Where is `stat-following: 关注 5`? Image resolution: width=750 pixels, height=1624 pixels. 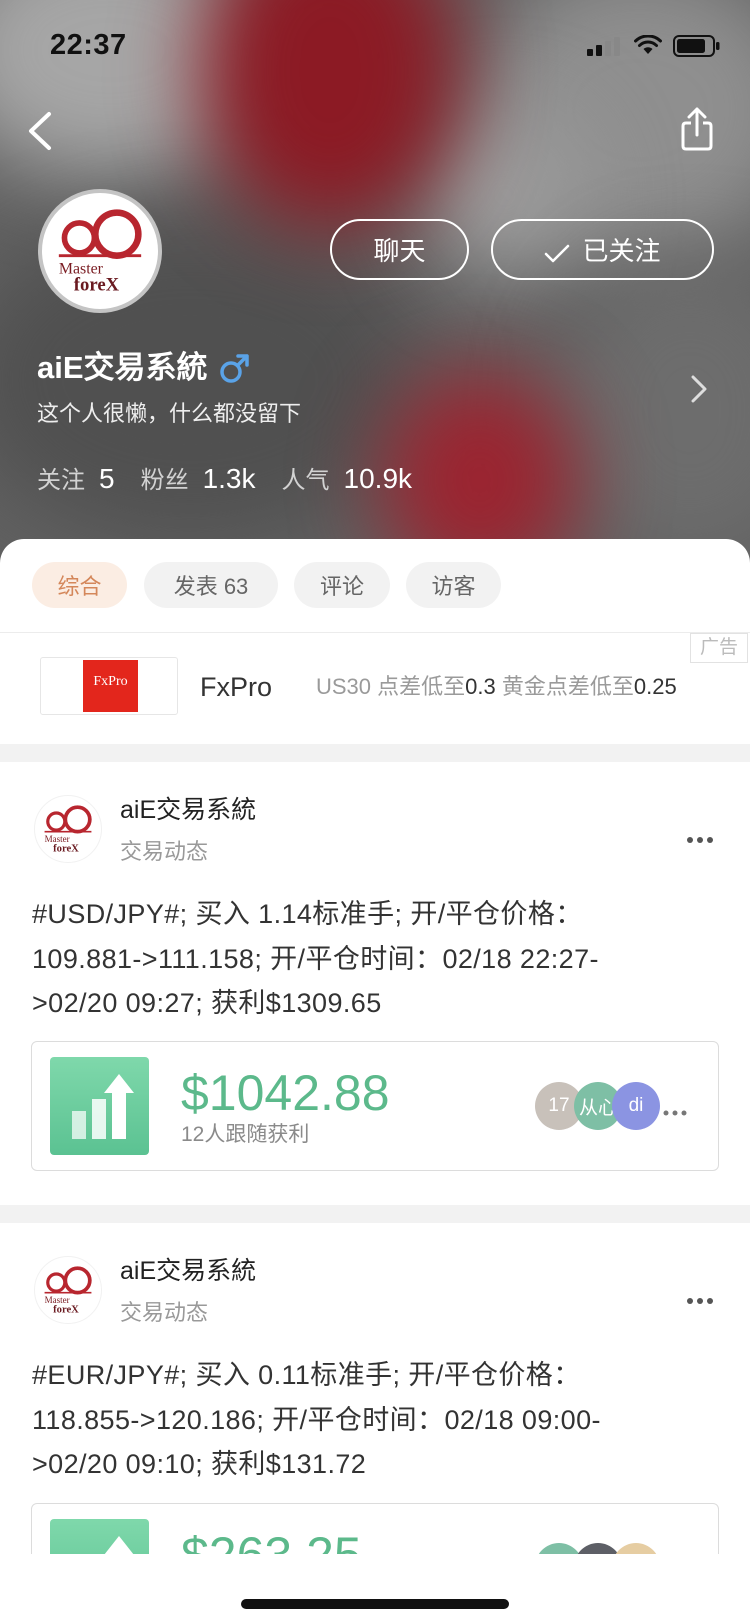 stat-following: 关注 5 is located at coordinates (76, 477).